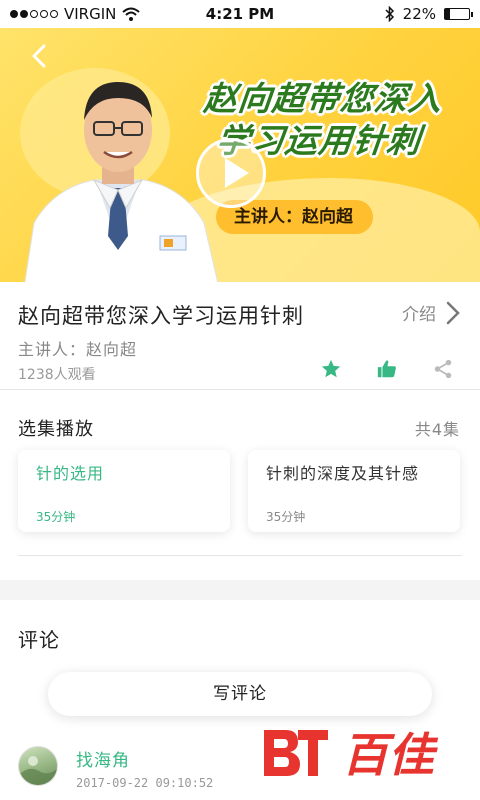 Image resolution: width=480 pixels, height=800 pixels. I want to click on avatar, so click(38, 766).